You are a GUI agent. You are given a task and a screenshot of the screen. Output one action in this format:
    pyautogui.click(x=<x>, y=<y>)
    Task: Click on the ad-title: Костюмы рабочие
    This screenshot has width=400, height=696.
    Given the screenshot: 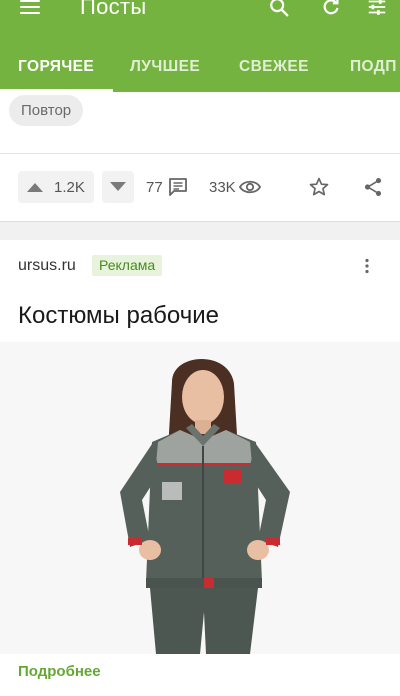 What is the action you would take?
    pyautogui.click(x=118, y=316)
    